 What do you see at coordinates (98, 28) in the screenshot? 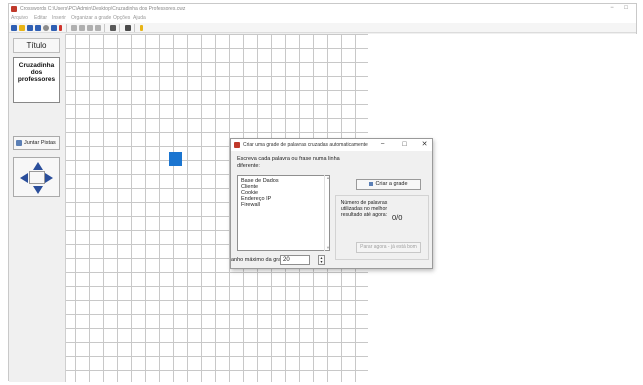
I see `paste-icon` at bounding box center [98, 28].